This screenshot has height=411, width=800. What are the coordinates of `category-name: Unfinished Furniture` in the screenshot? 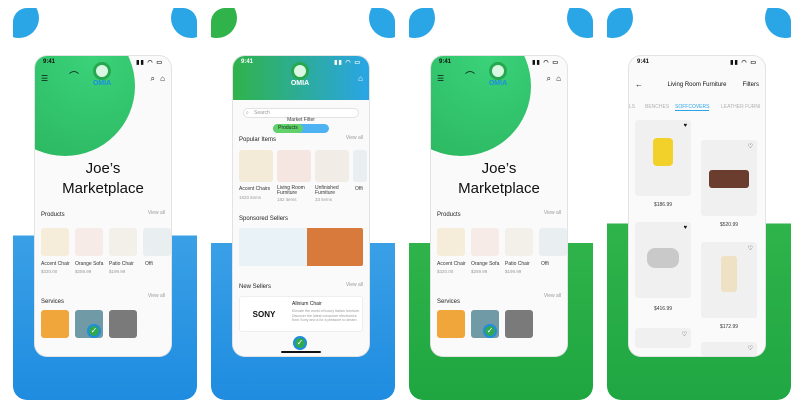 It's located at (327, 190).